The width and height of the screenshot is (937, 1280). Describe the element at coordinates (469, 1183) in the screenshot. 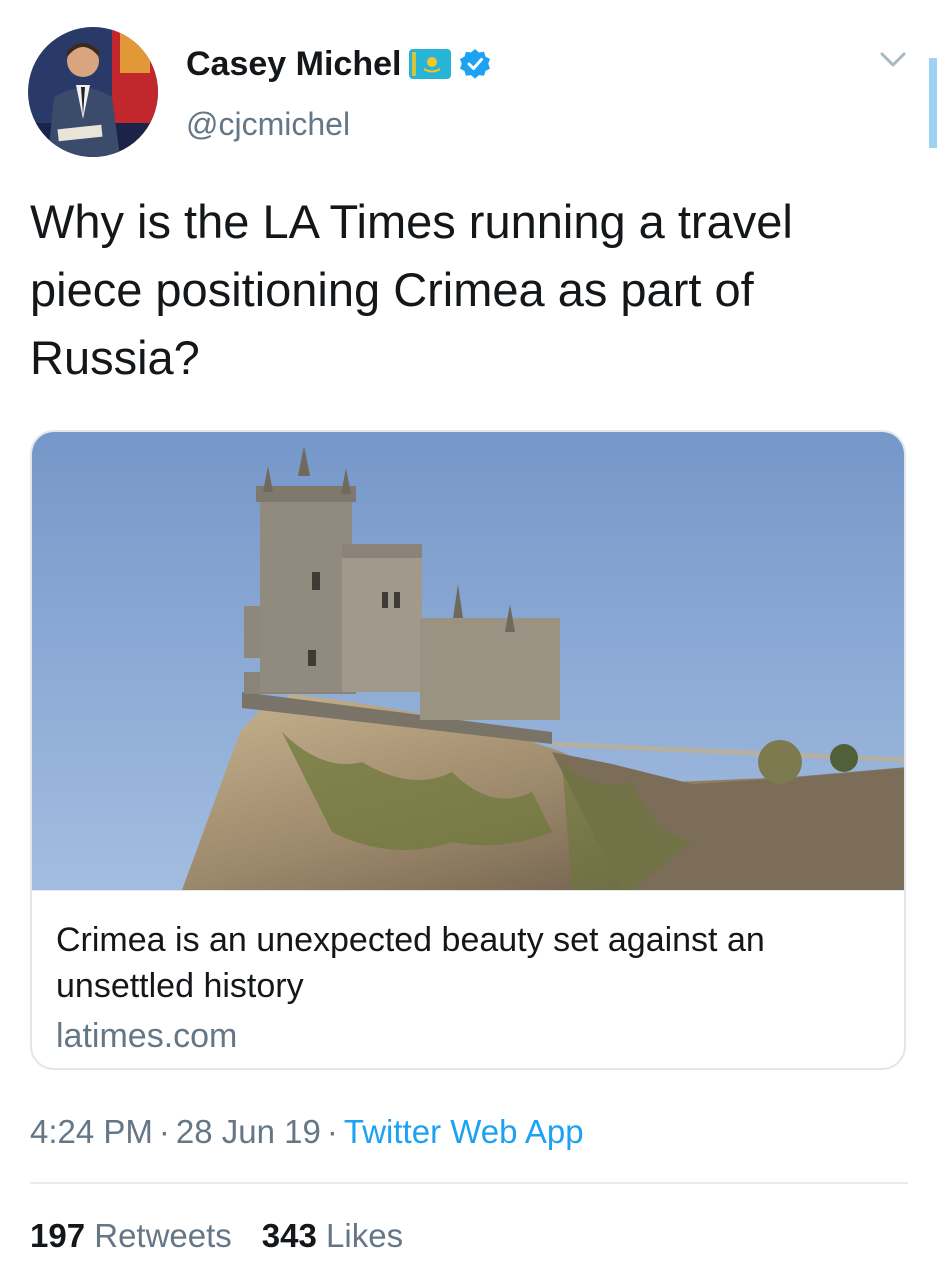

I see `divider` at that location.